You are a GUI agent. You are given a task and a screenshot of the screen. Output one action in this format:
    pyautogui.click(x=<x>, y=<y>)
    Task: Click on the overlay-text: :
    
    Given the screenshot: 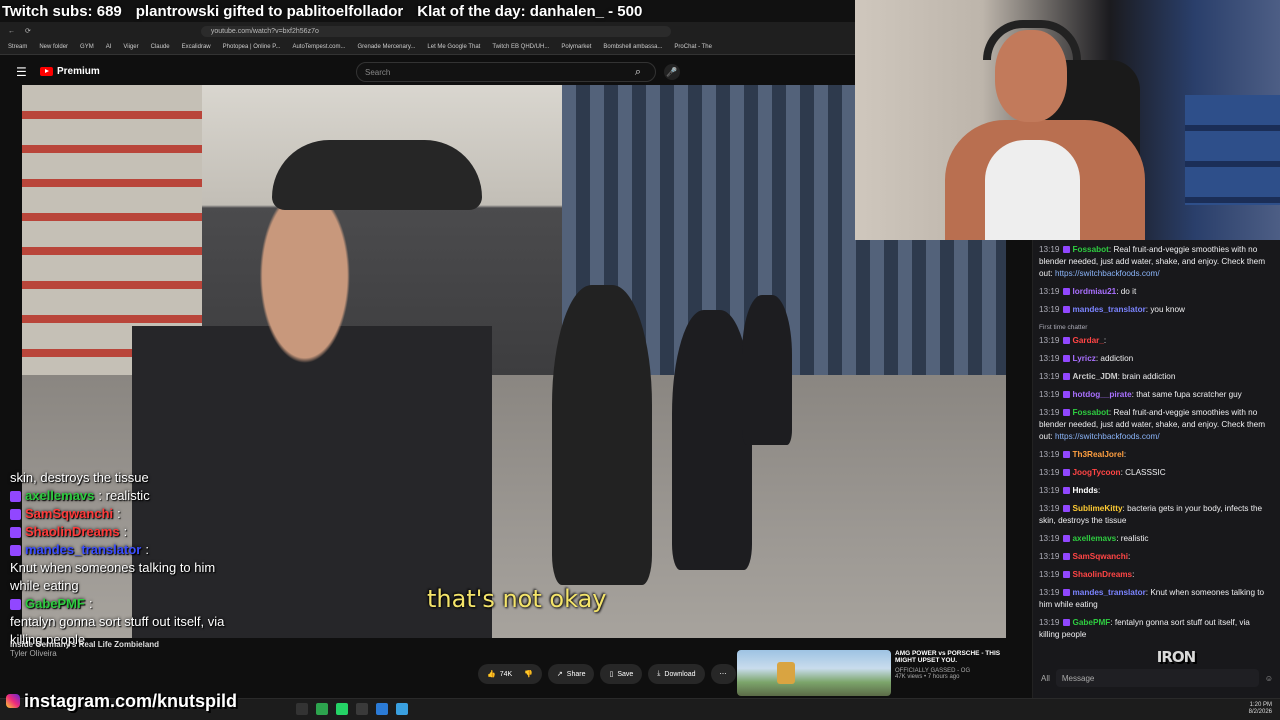 What is the action you would take?
    pyautogui.click(x=90, y=603)
    